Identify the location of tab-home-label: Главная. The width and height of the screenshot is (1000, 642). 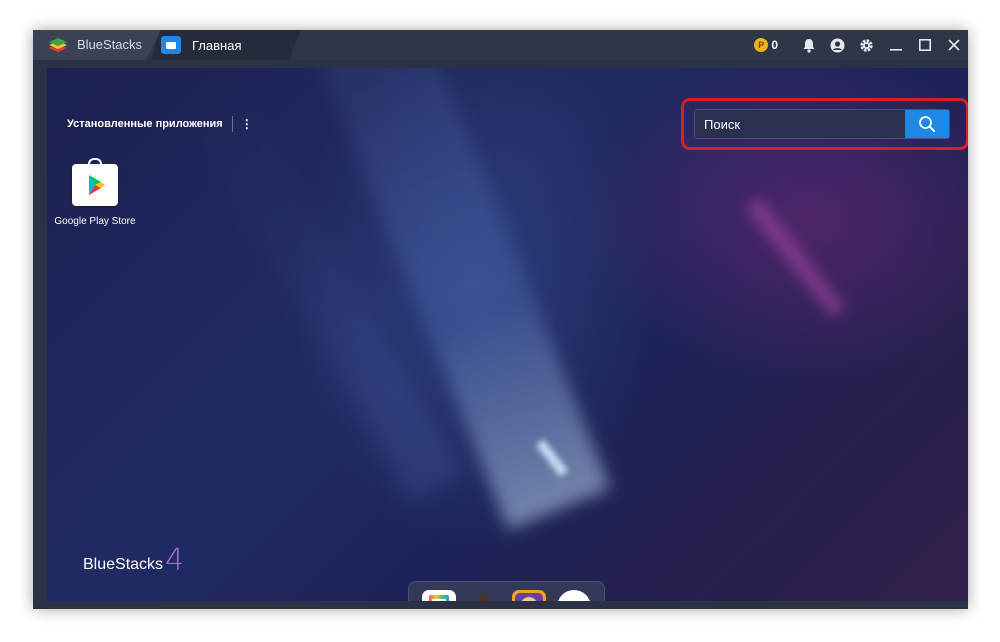
(217, 45).